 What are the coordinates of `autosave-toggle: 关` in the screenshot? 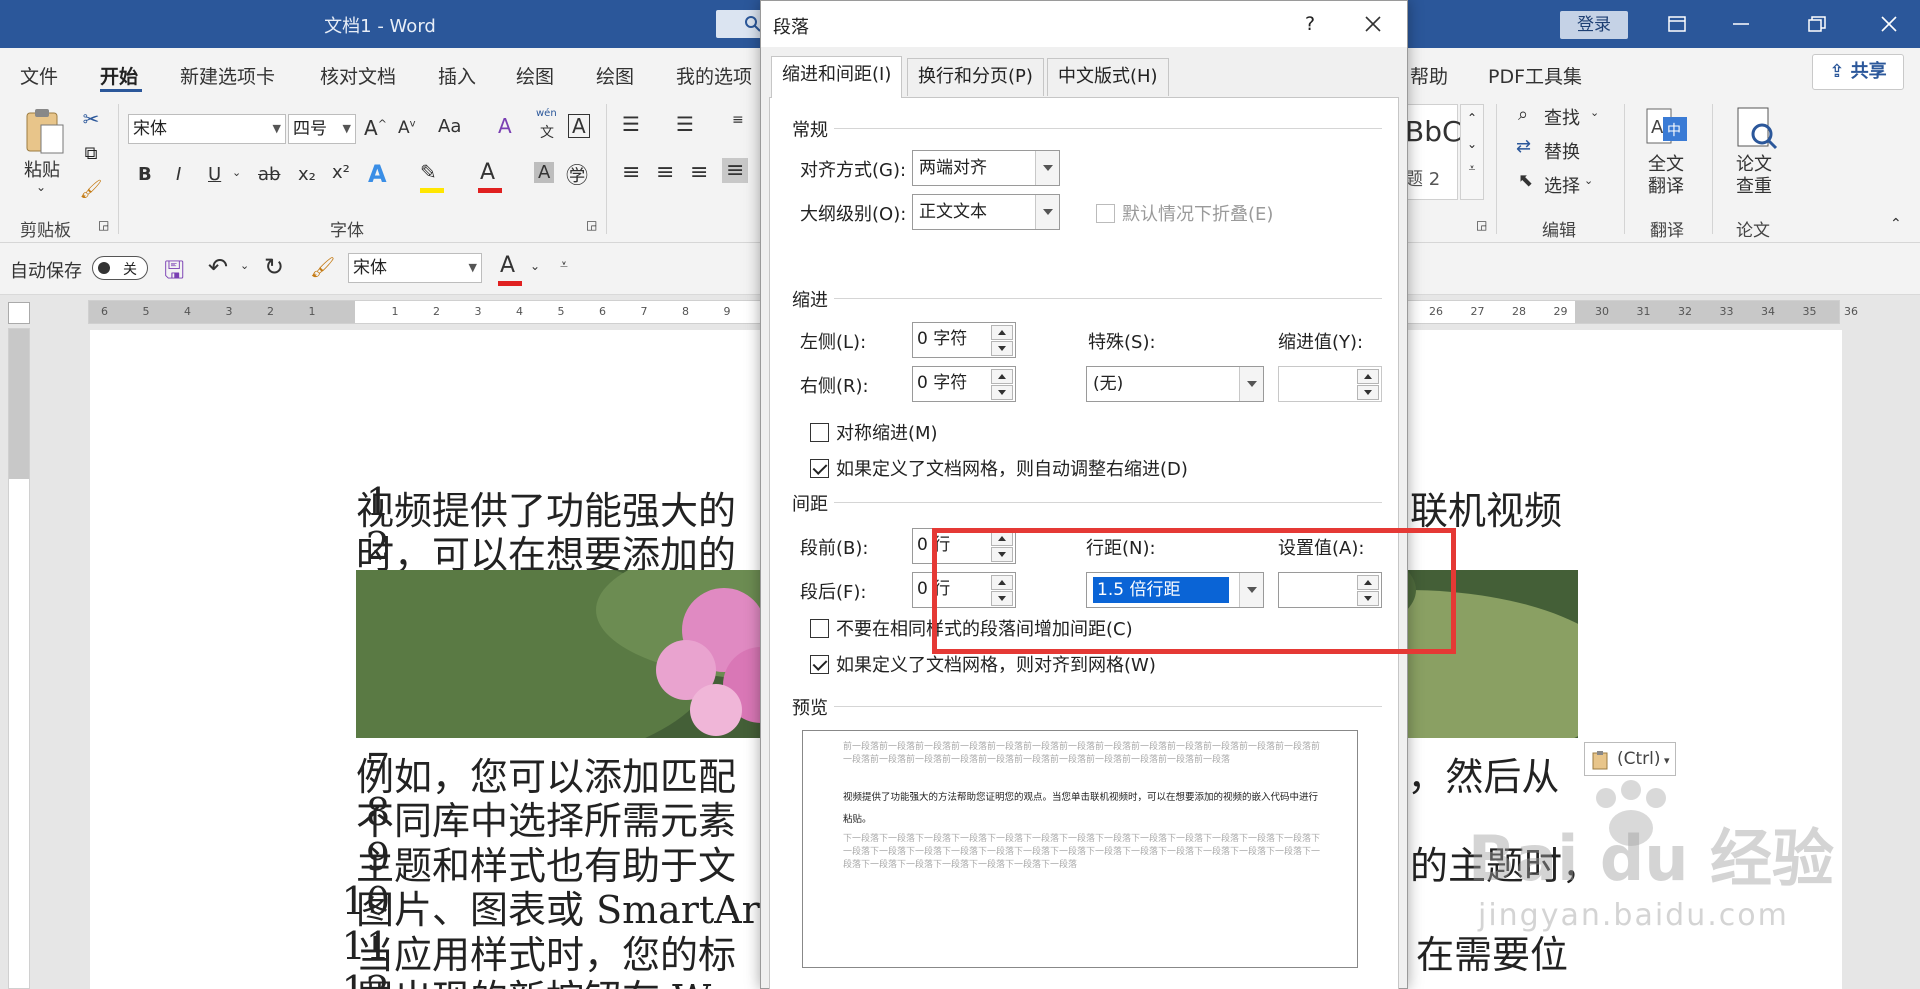 It's located at (120, 268).